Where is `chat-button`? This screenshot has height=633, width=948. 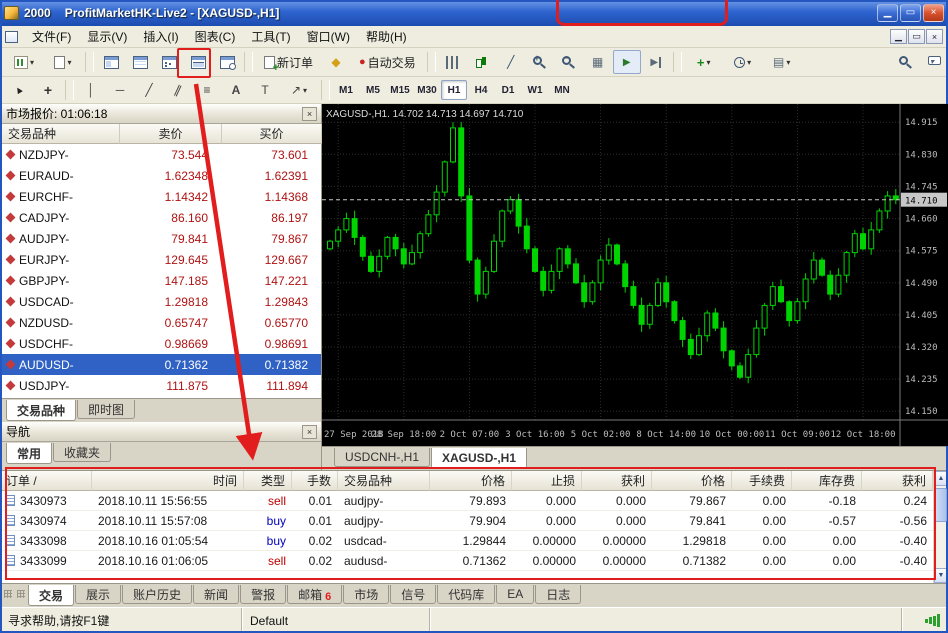 chat-button is located at coordinates (934, 62).